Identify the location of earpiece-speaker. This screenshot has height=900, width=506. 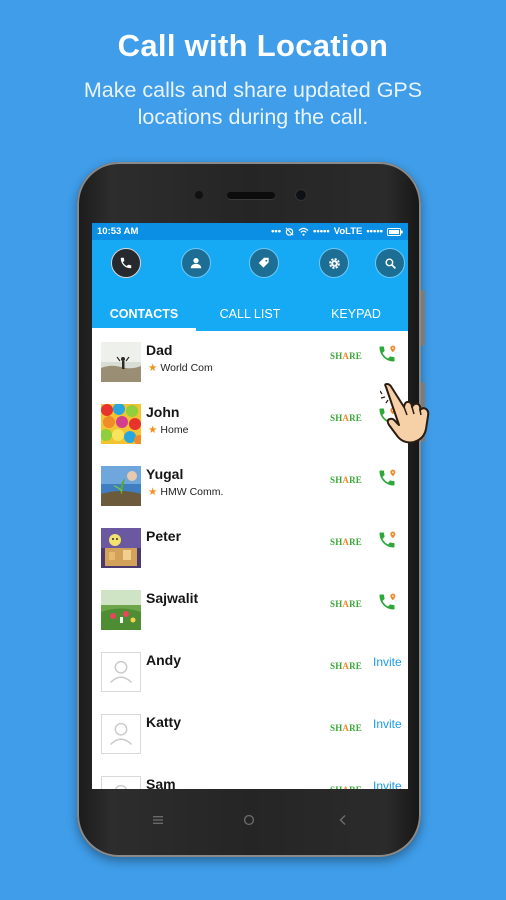
(251, 195).